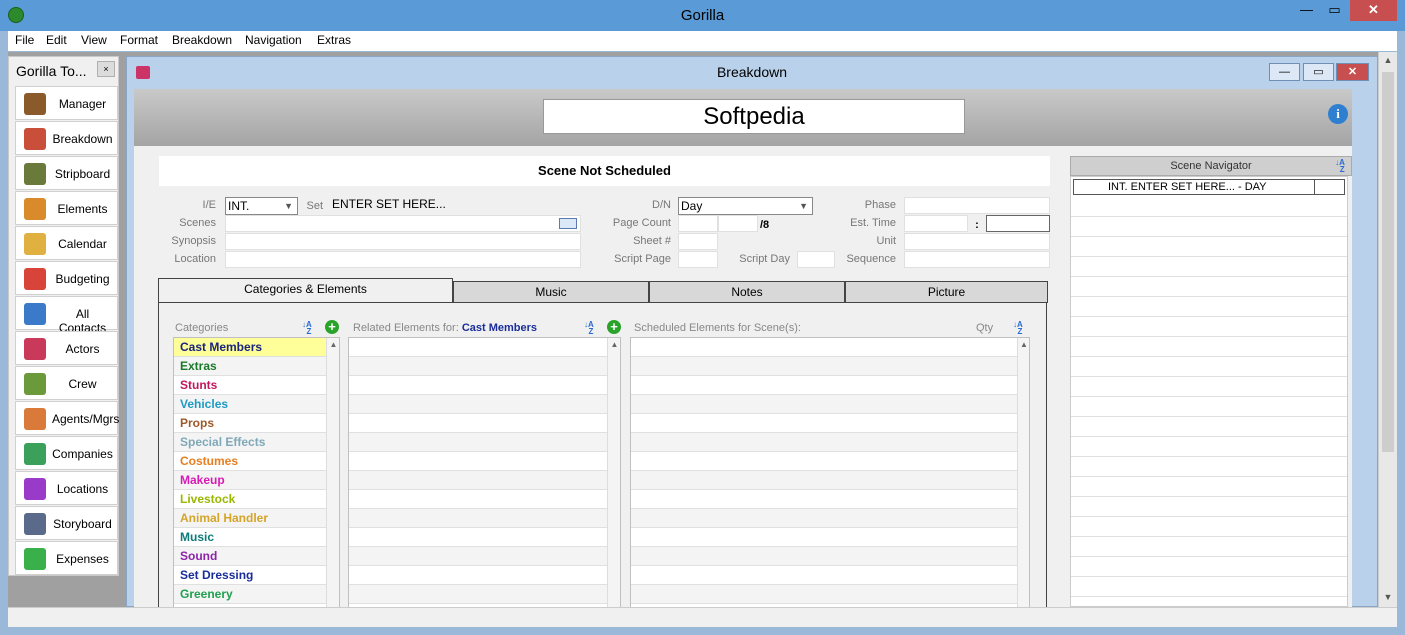  Describe the element at coordinates (250, 499) in the screenshot. I see `category-row: Livestock` at that location.